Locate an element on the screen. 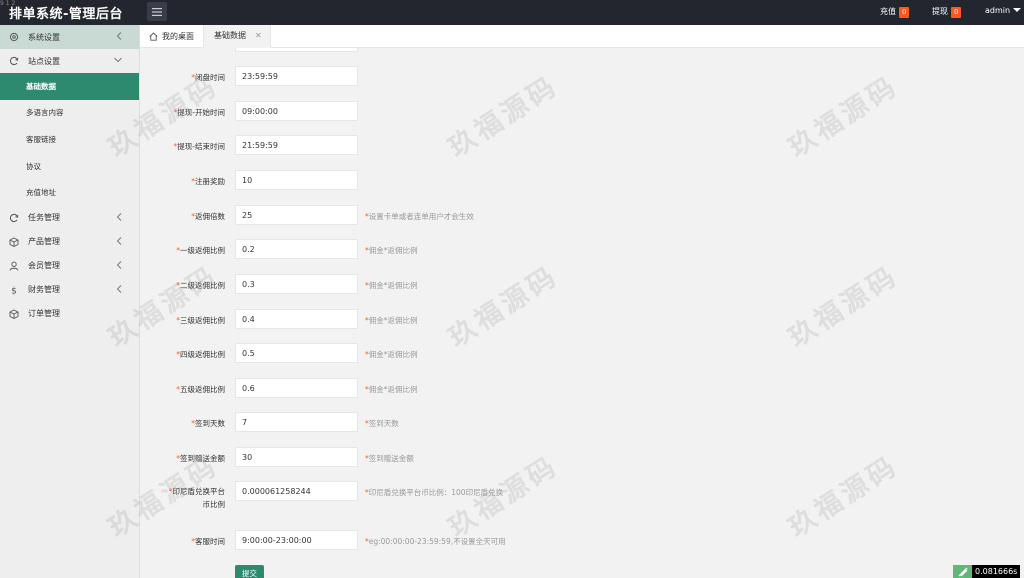 Image resolution: width=1024 pixels, height=578 pixels. level1-rate-input: 0.2 is located at coordinates (296, 249).